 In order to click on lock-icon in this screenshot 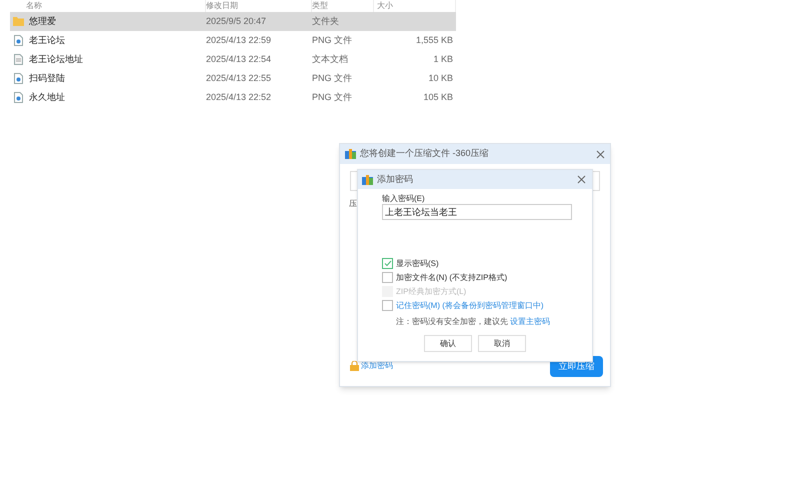, I will do `click(354, 366)`.